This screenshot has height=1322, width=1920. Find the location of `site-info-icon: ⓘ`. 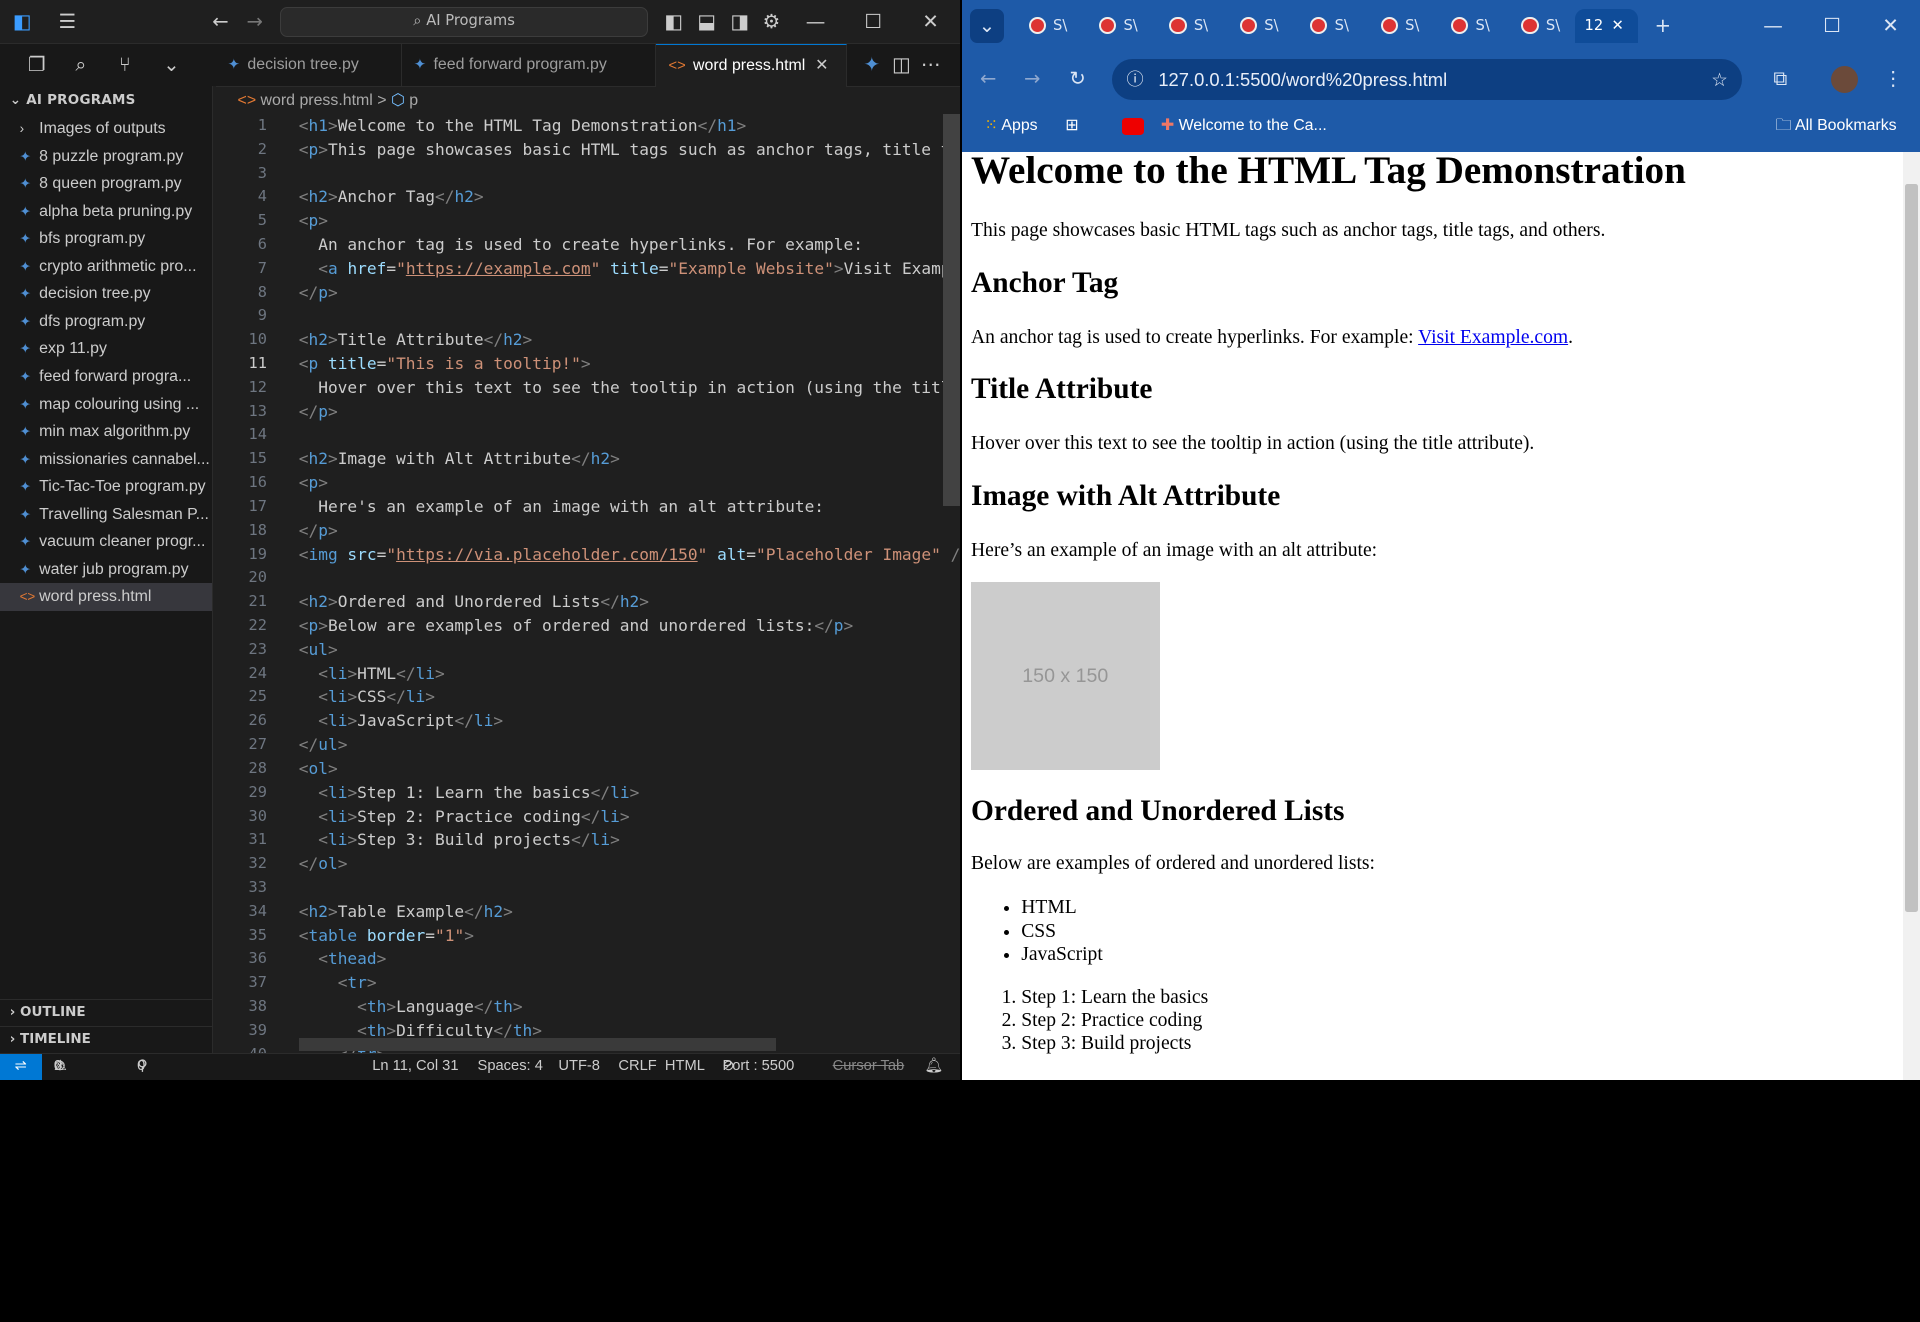

site-info-icon: ⓘ is located at coordinates (1135, 80).